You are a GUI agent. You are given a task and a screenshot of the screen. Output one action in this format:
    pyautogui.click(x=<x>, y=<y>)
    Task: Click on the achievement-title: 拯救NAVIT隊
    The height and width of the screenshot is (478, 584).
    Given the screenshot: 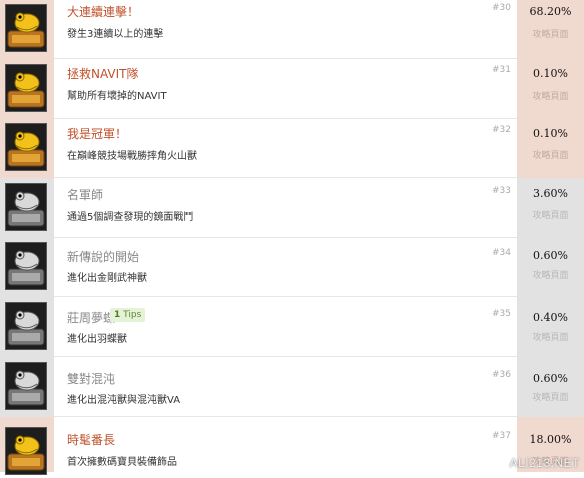 What is the action you would take?
    pyautogui.click(x=103, y=73)
    